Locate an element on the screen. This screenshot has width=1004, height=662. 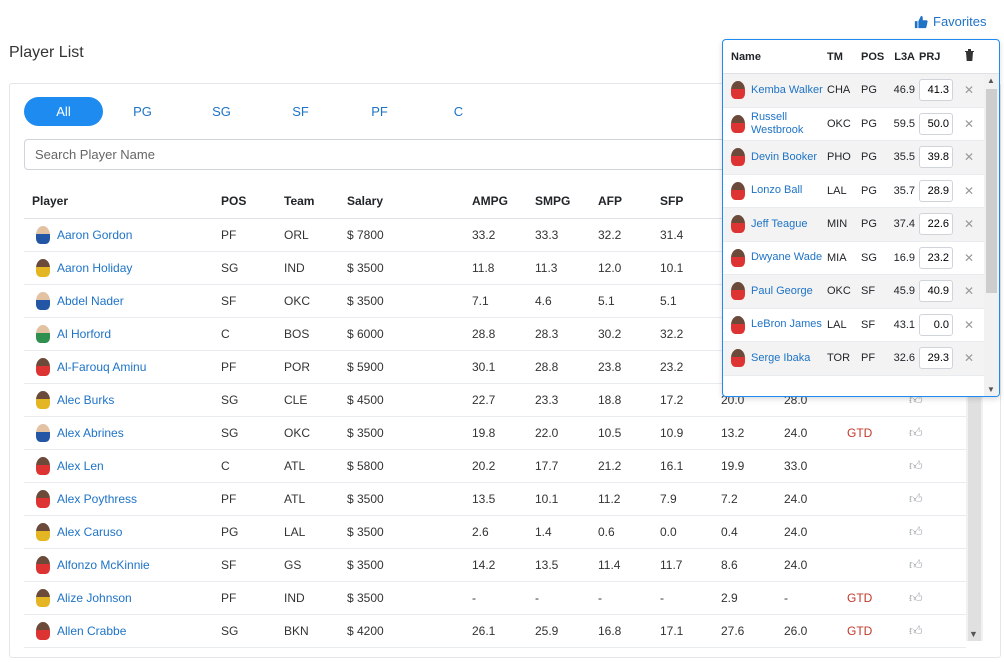
pos-cell: SG is located at coordinates (244, 433).